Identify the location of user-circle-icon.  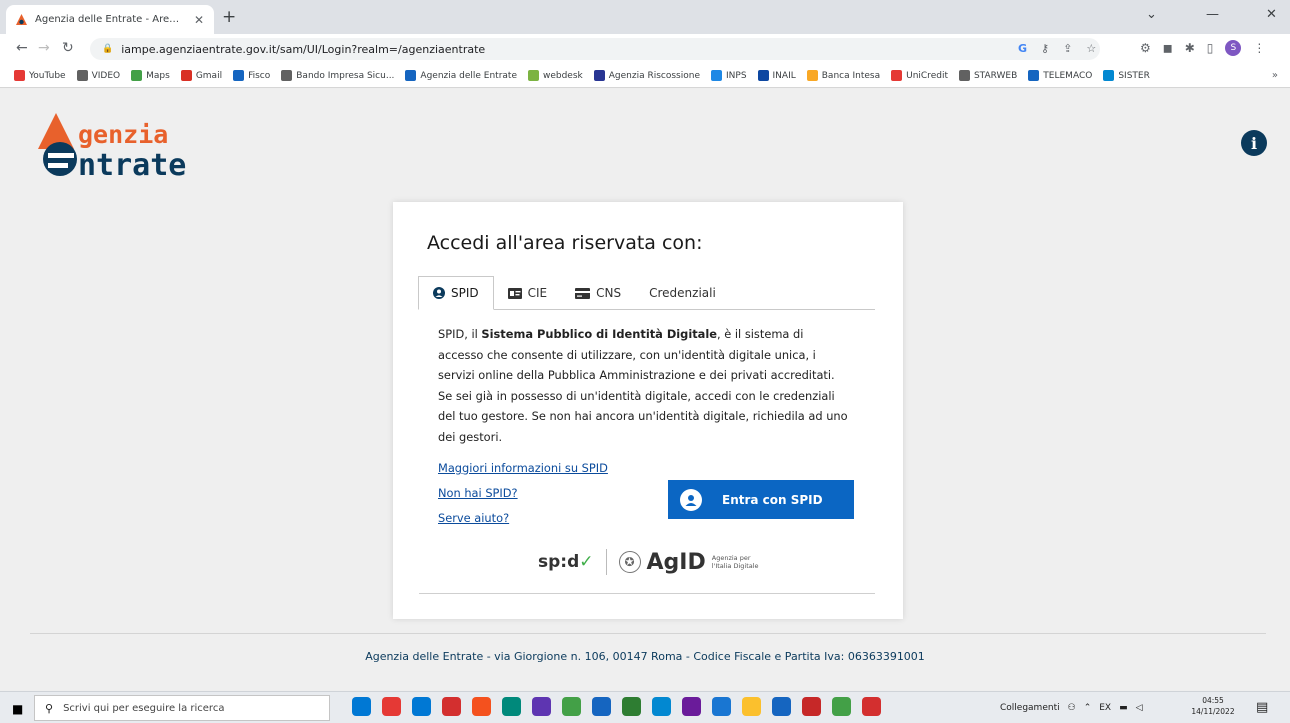
(439, 293).